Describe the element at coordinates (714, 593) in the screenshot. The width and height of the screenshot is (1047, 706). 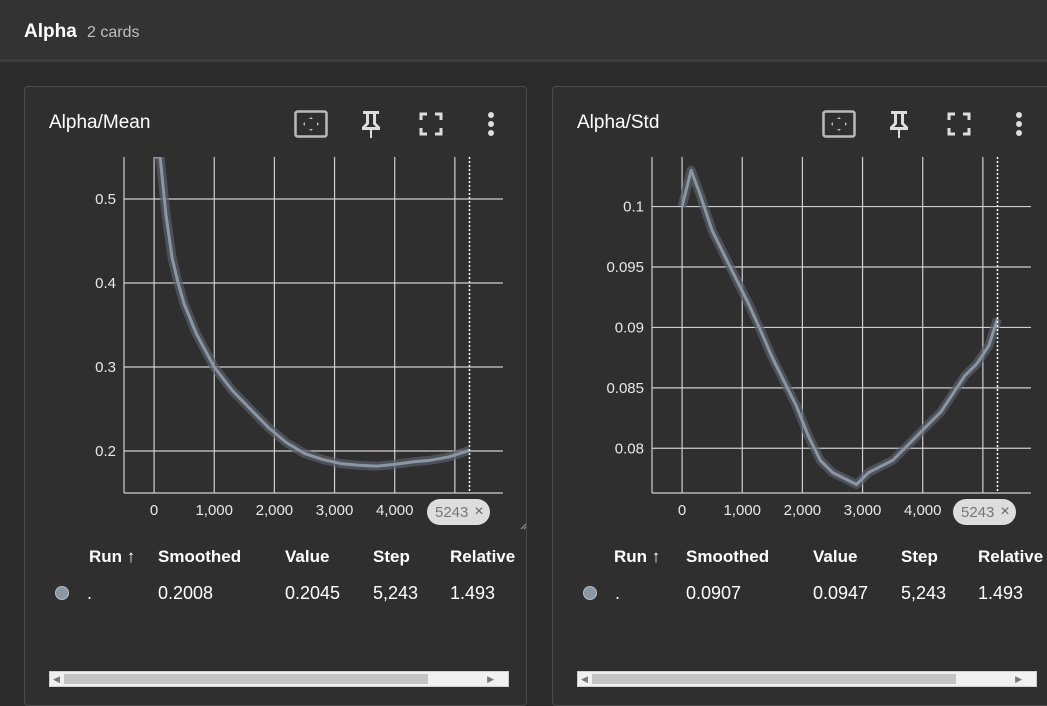
I see `cell-smoothed: 0.0907` at that location.